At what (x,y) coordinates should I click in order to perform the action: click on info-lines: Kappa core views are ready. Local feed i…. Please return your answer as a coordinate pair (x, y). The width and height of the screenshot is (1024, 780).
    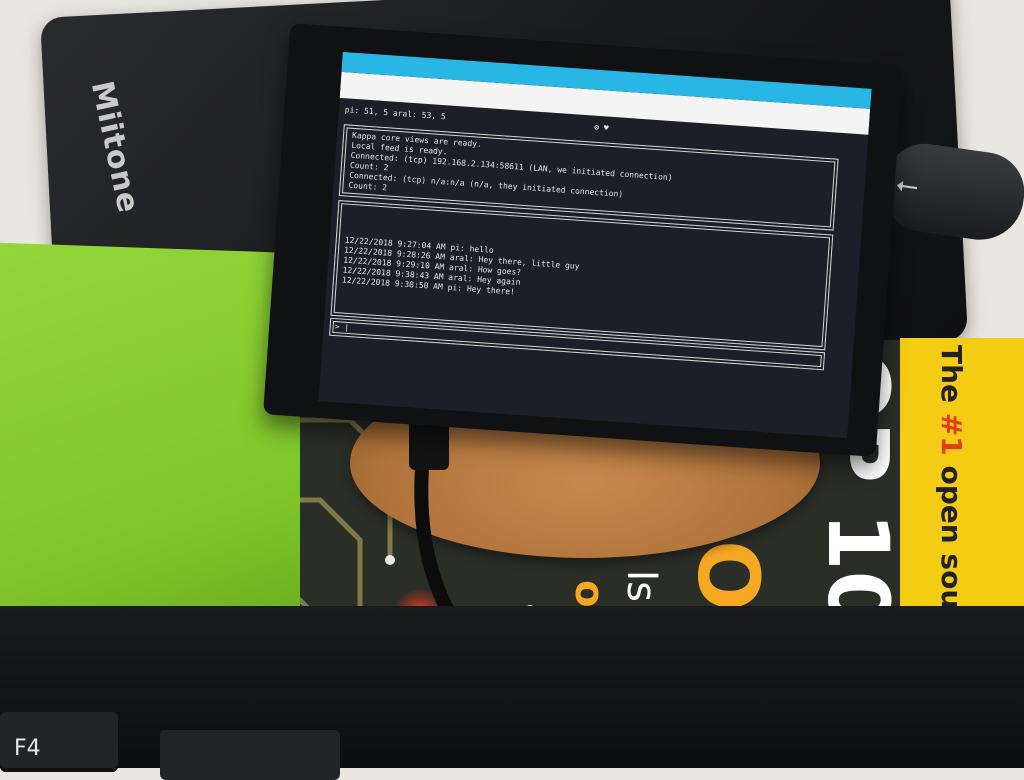
    Looking at the image, I should click on (511, 172).